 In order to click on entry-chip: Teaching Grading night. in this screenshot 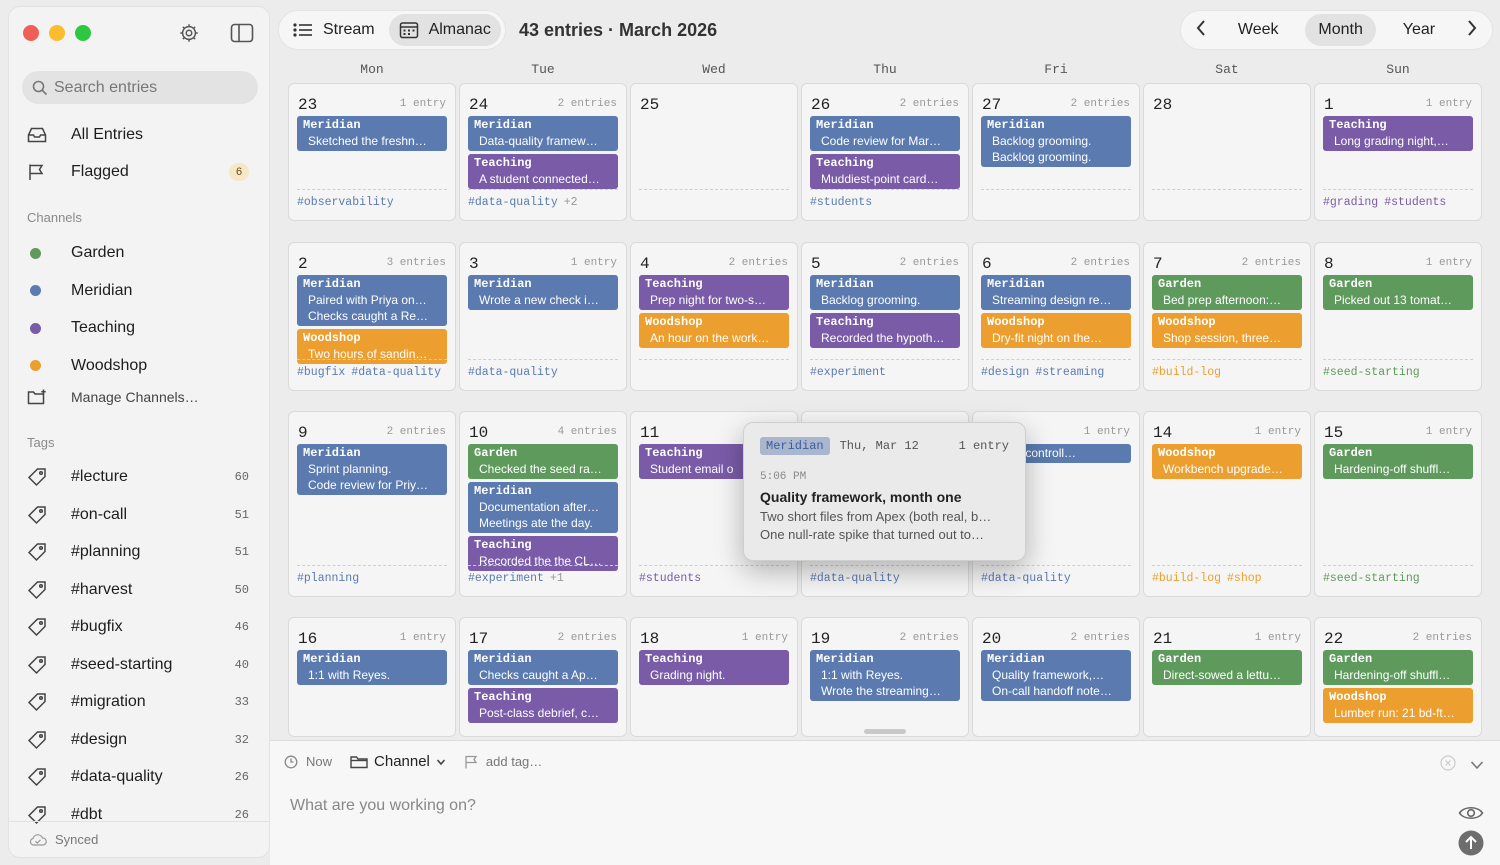, I will do `click(714, 667)`.